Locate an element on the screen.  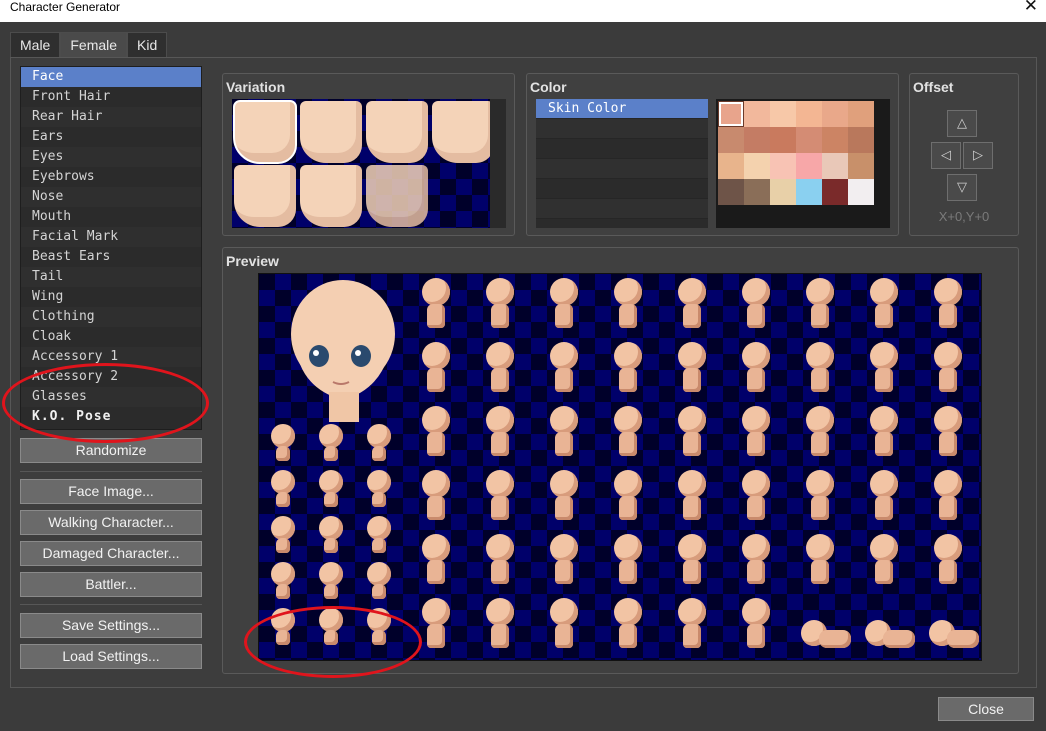
parts-item-wing: Wing is located at coordinates (111, 297).